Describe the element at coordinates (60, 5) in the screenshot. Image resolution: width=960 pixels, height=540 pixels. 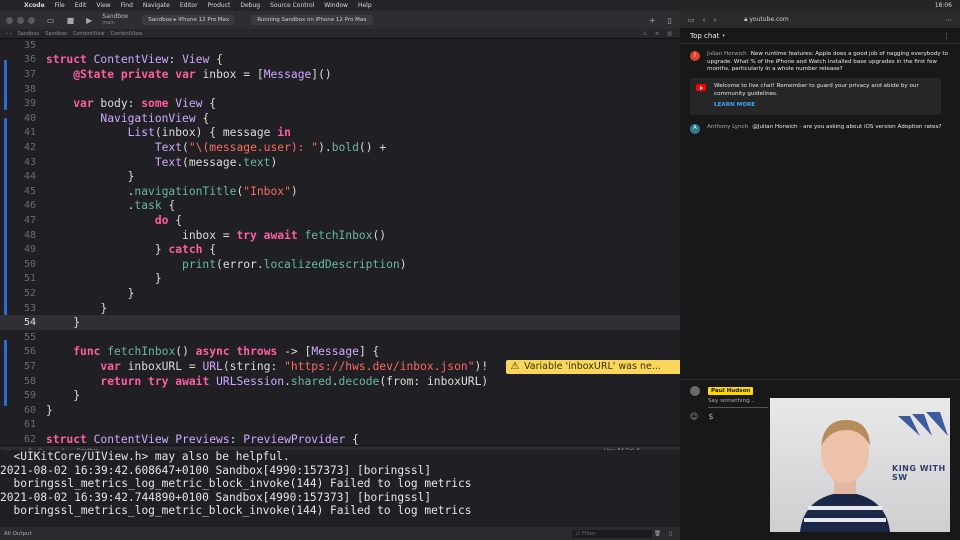
I see `menu-file: File` at that location.